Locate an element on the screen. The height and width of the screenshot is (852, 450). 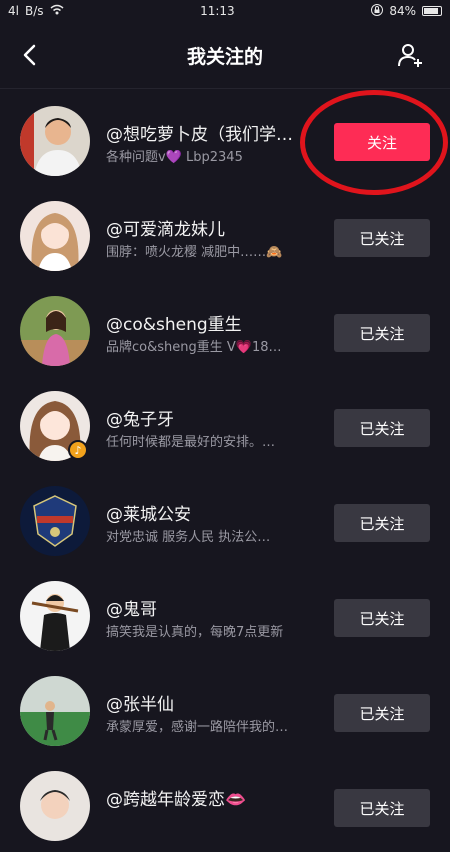
list-item: @co&sheng重生 品牌co&sheng重生 V💗18… 已关注 is located at coordinates (225, 329).